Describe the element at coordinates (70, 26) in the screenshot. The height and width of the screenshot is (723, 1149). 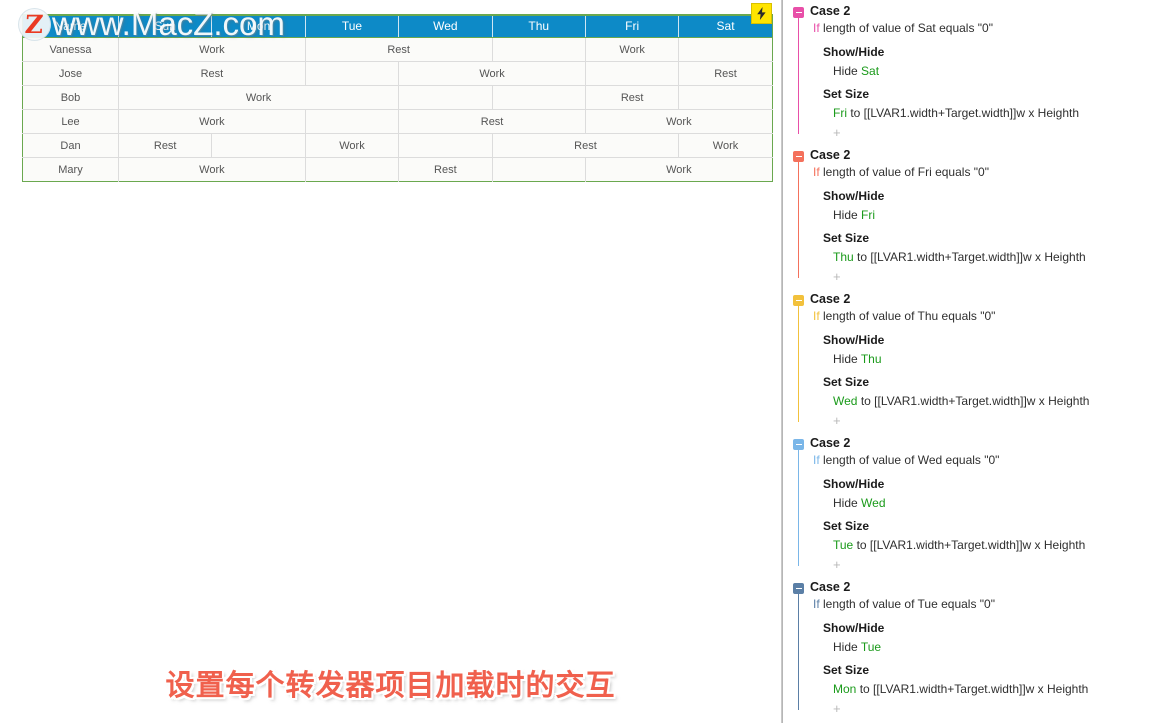
I see `column-header-name: Name` at that location.